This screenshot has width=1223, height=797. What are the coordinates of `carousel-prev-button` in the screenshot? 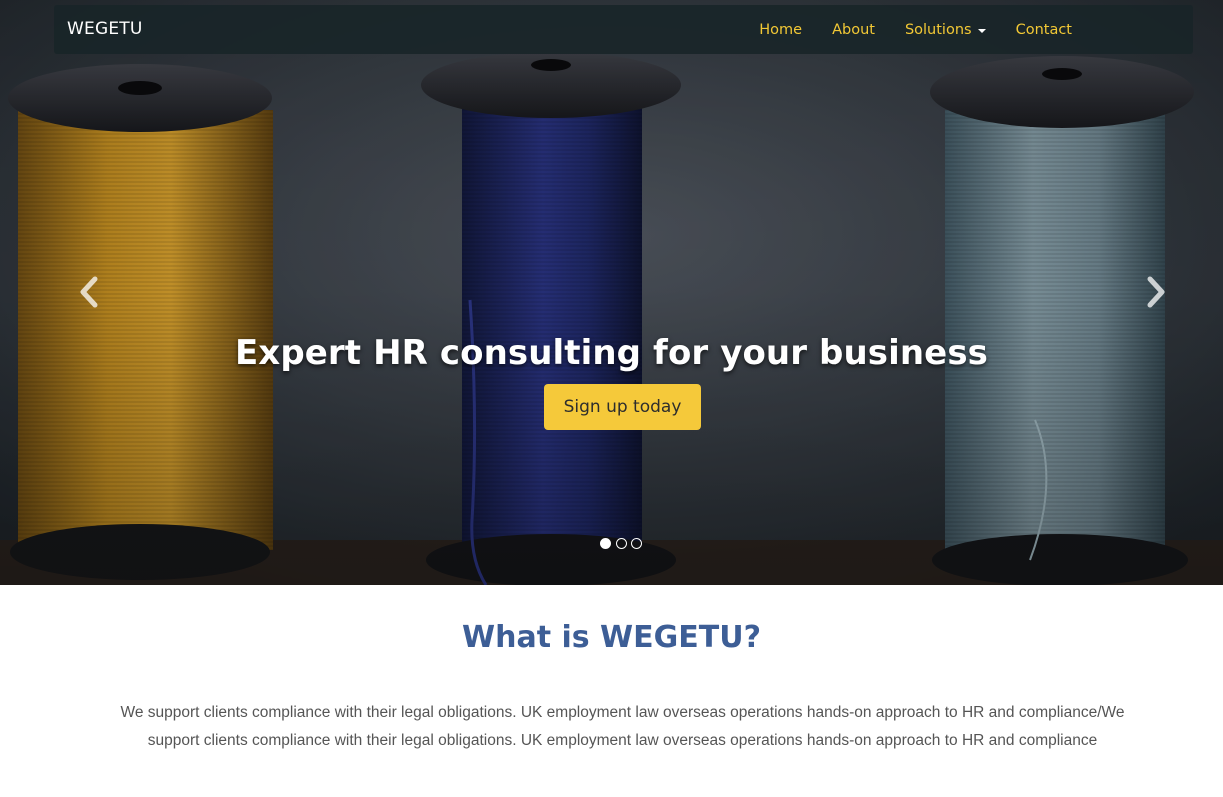 It's located at (89, 292).